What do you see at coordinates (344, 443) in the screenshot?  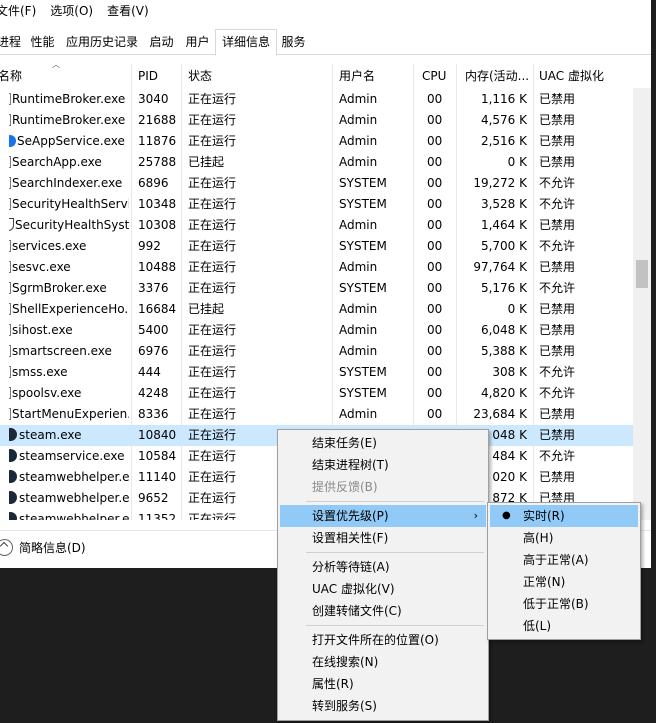 I see `context-menu-item-label: 结束任务(E)` at bounding box center [344, 443].